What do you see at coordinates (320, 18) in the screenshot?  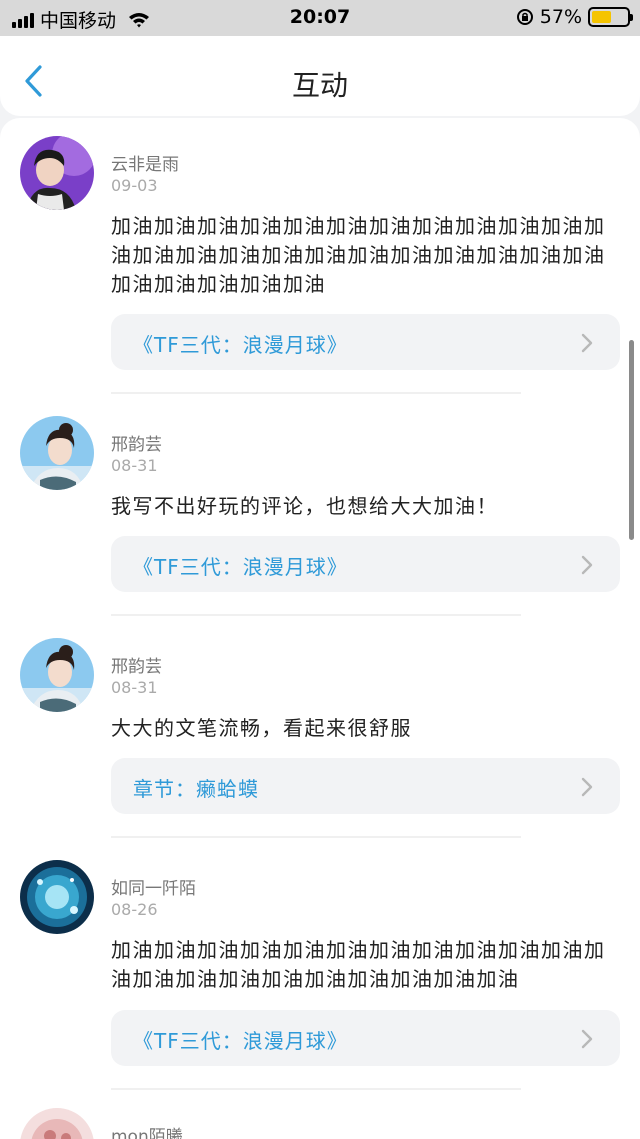 I see `status-bar: 中国移动 20:07 57%` at bounding box center [320, 18].